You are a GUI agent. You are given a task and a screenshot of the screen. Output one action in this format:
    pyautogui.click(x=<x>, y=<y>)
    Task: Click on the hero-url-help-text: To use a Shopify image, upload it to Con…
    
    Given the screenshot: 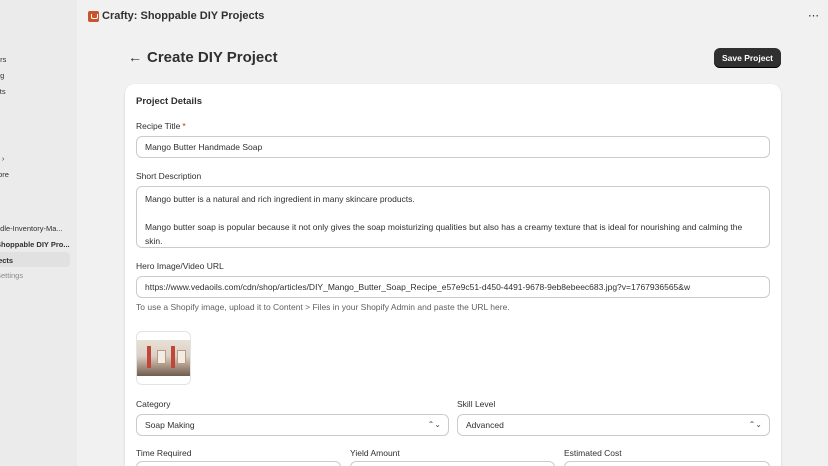 What is the action you would take?
    pyautogui.click(x=323, y=307)
    